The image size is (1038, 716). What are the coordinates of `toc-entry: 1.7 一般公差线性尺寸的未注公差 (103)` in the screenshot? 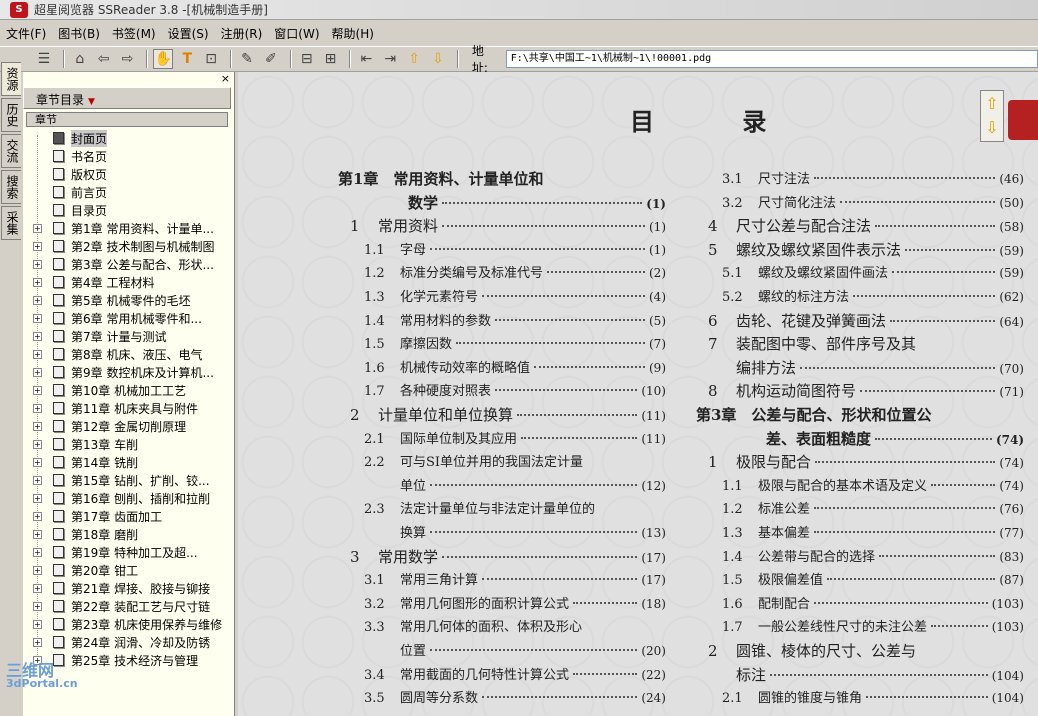 It's located at (873, 627).